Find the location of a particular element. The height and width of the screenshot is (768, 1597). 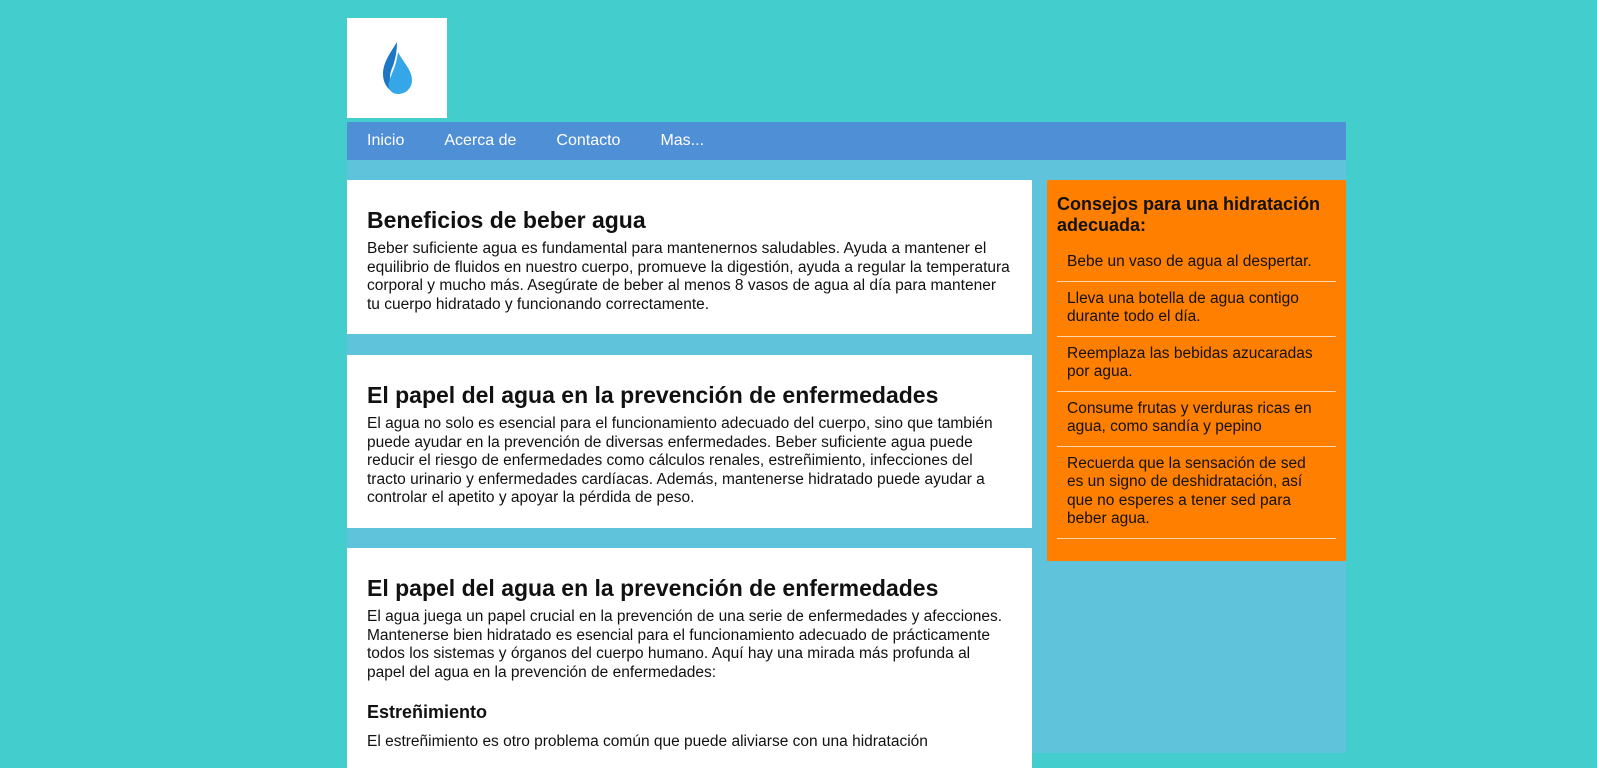

nav-item-inicio: Inicio is located at coordinates (385, 141).